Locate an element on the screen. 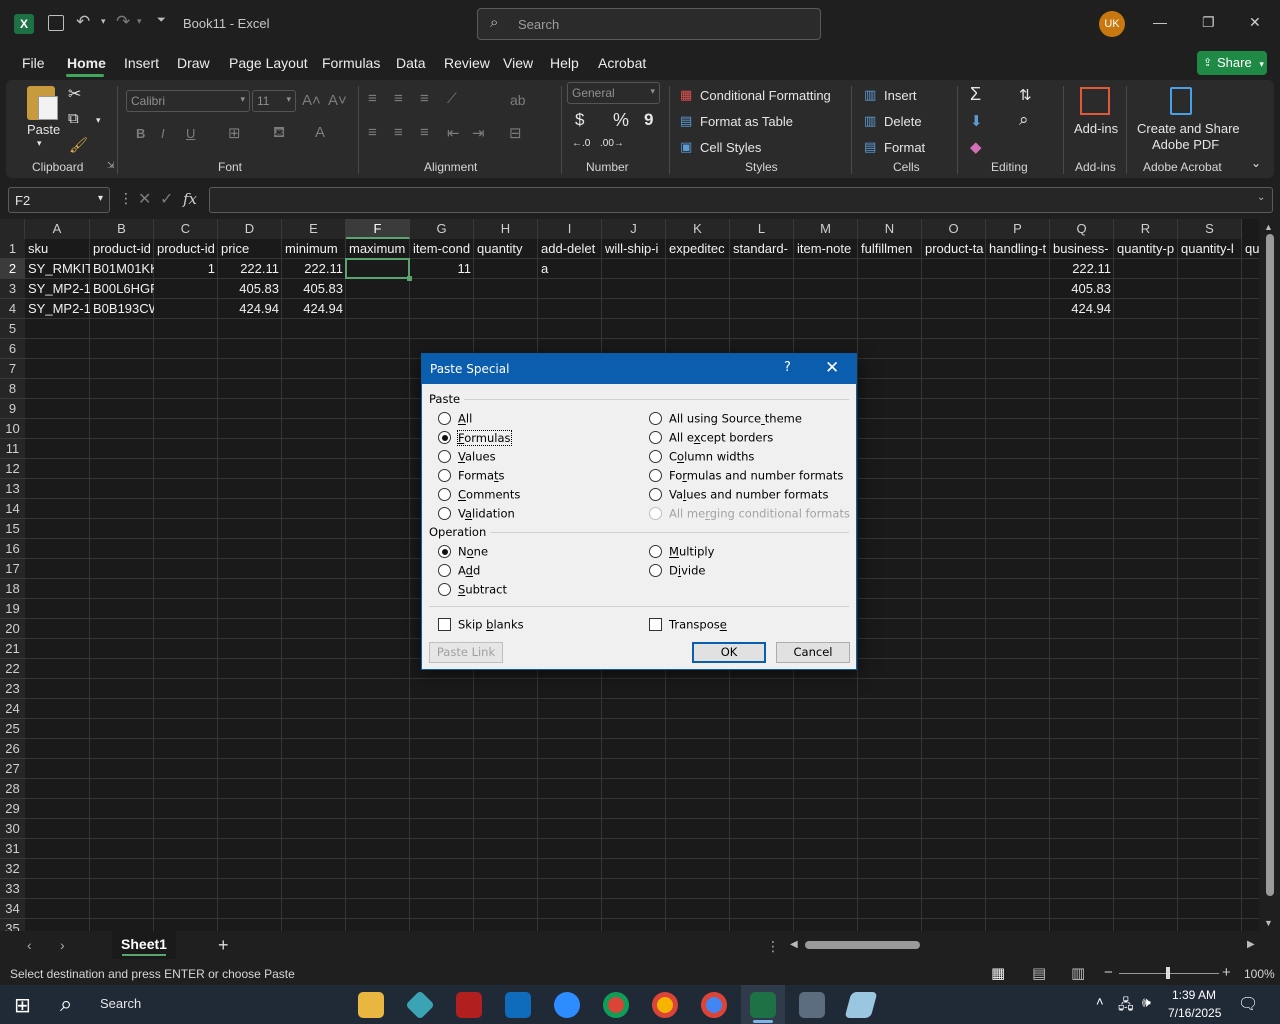  column-header-s: S is located at coordinates (1210, 229).